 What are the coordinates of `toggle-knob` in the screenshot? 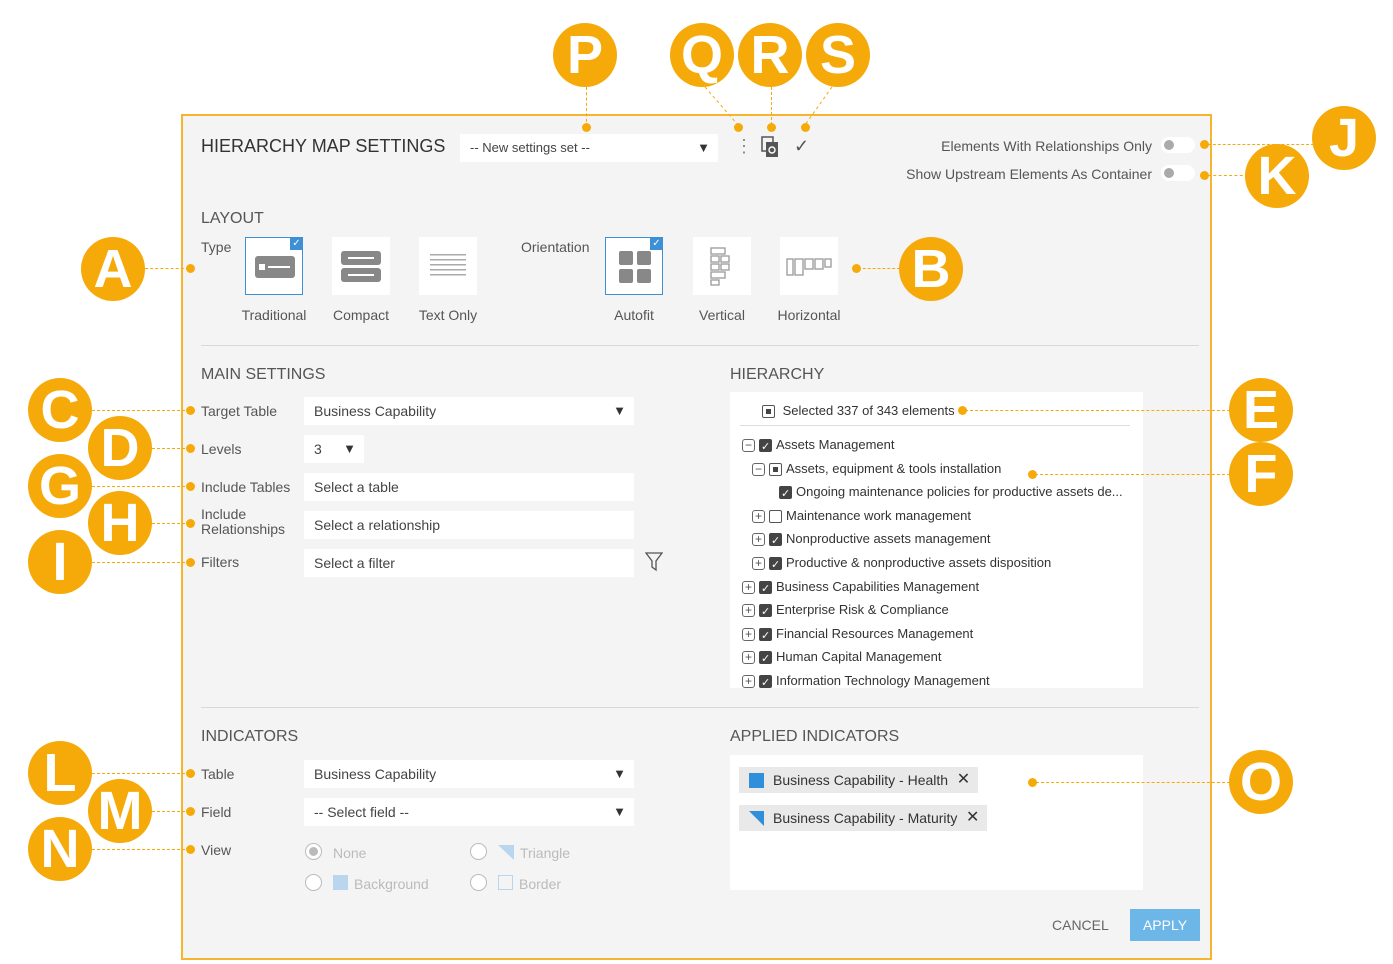 It's located at (1169, 145).